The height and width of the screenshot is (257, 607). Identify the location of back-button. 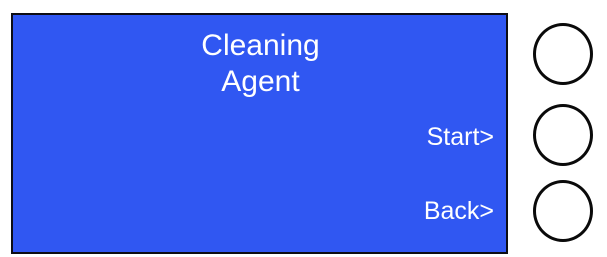
(563, 211).